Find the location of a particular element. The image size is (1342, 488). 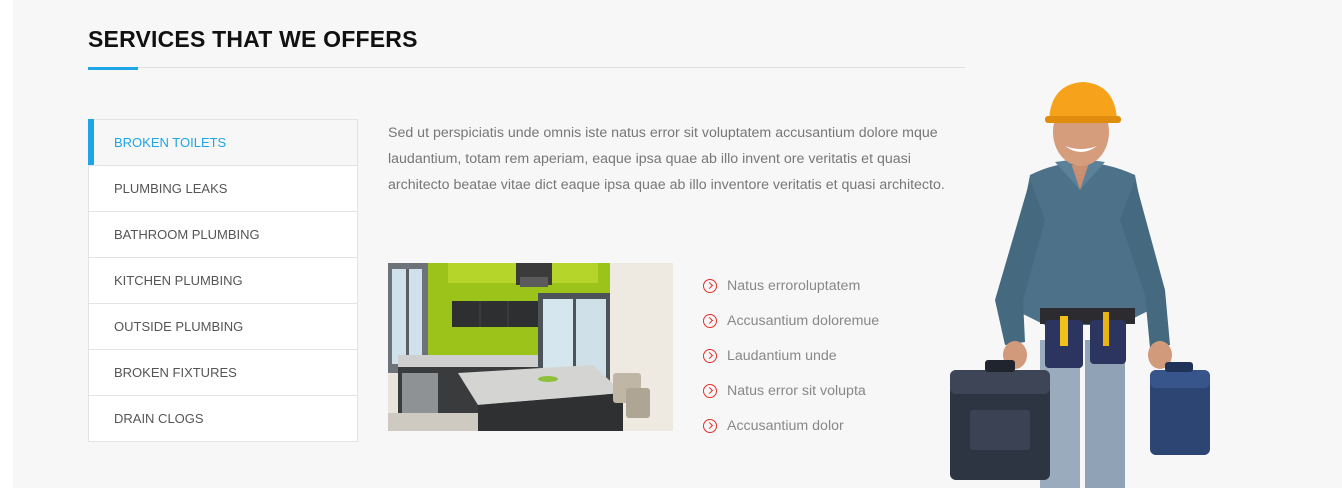

feature-label: Accusantium dolor is located at coordinates (785, 425).